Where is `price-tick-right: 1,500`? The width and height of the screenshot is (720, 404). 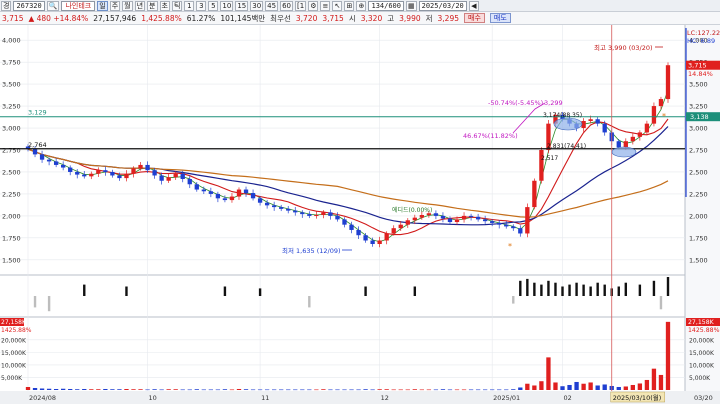
price-tick-right: 1,500 is located at coordinates (698, 260).